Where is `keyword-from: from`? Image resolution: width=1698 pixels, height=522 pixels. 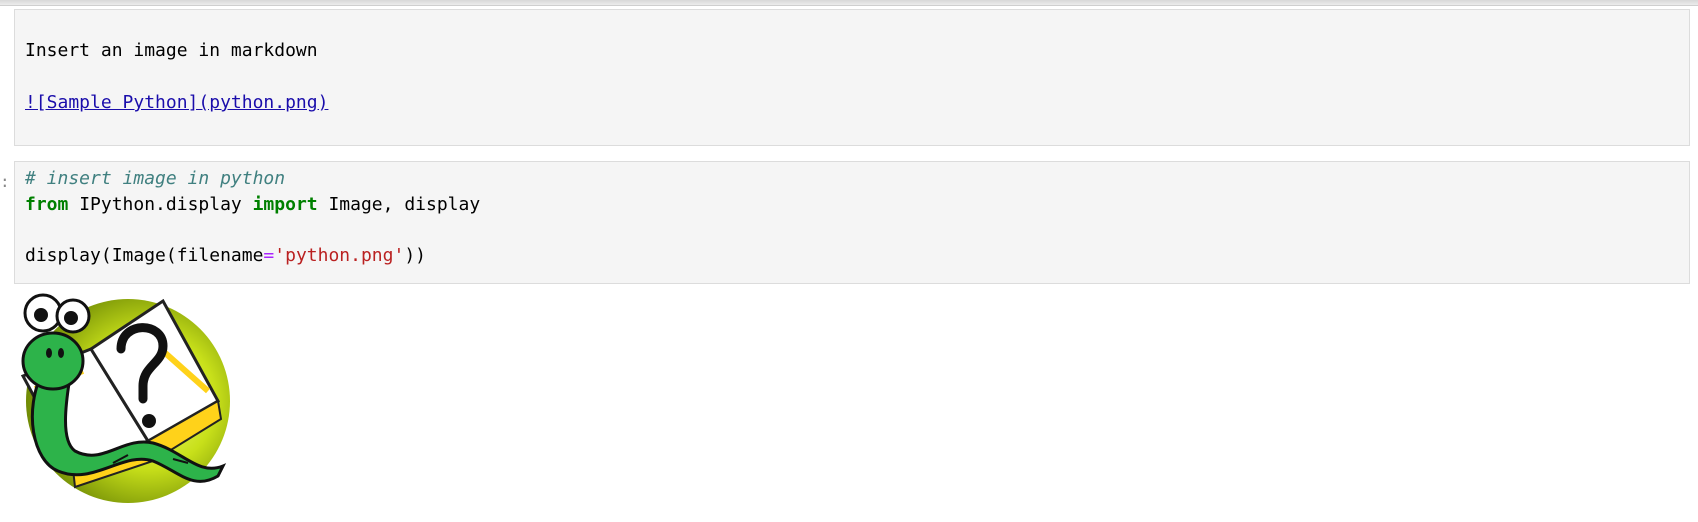
keyword-from: from is located at coordinates (47, 204).